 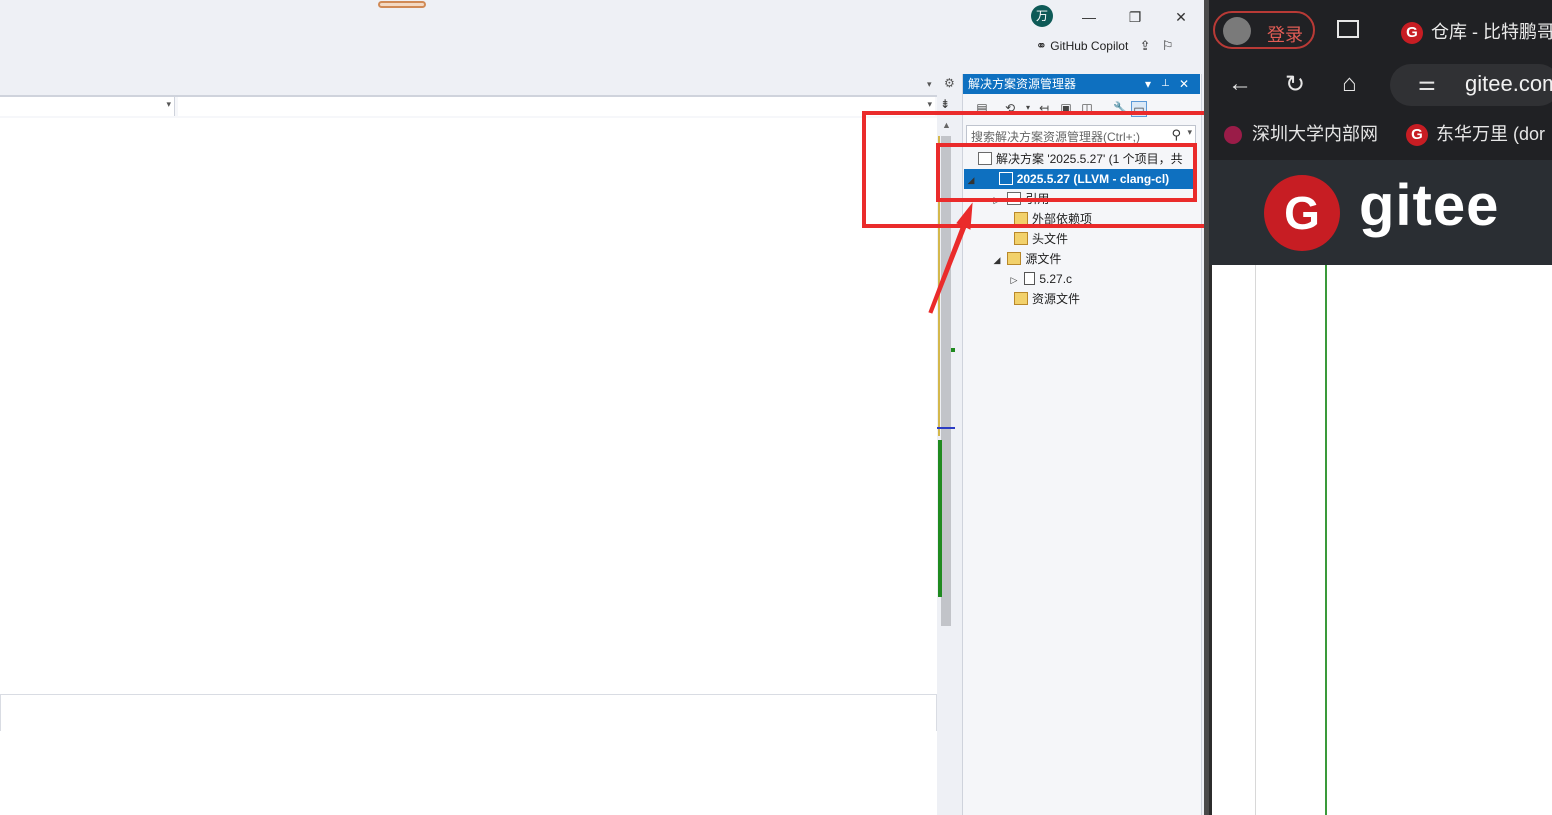 I want to click on browser-page-content, so click(x=1380, y=540).